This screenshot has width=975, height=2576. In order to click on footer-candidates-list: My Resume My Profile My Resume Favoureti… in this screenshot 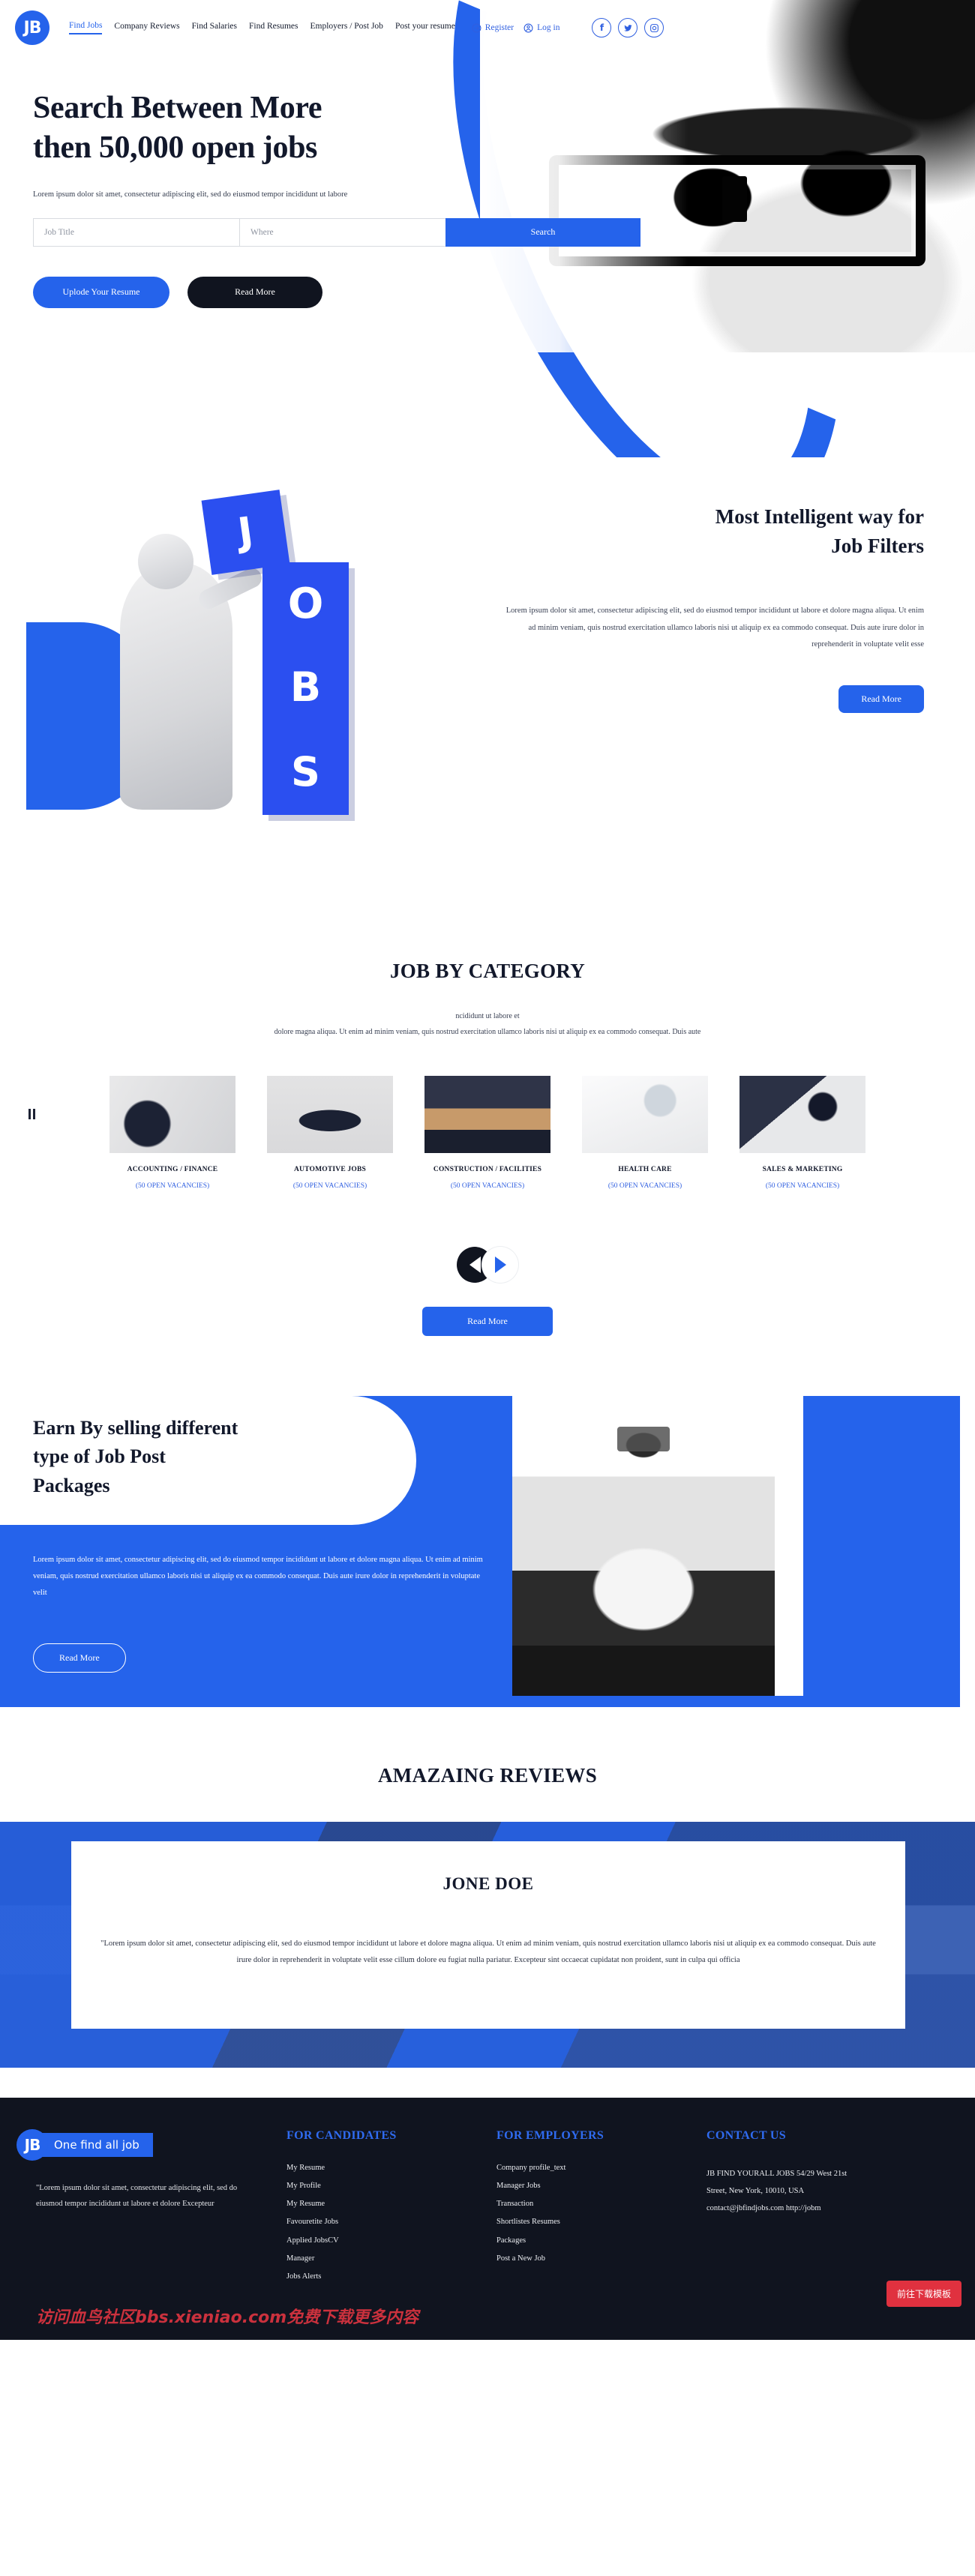, I will do `click(391, 2222)`.